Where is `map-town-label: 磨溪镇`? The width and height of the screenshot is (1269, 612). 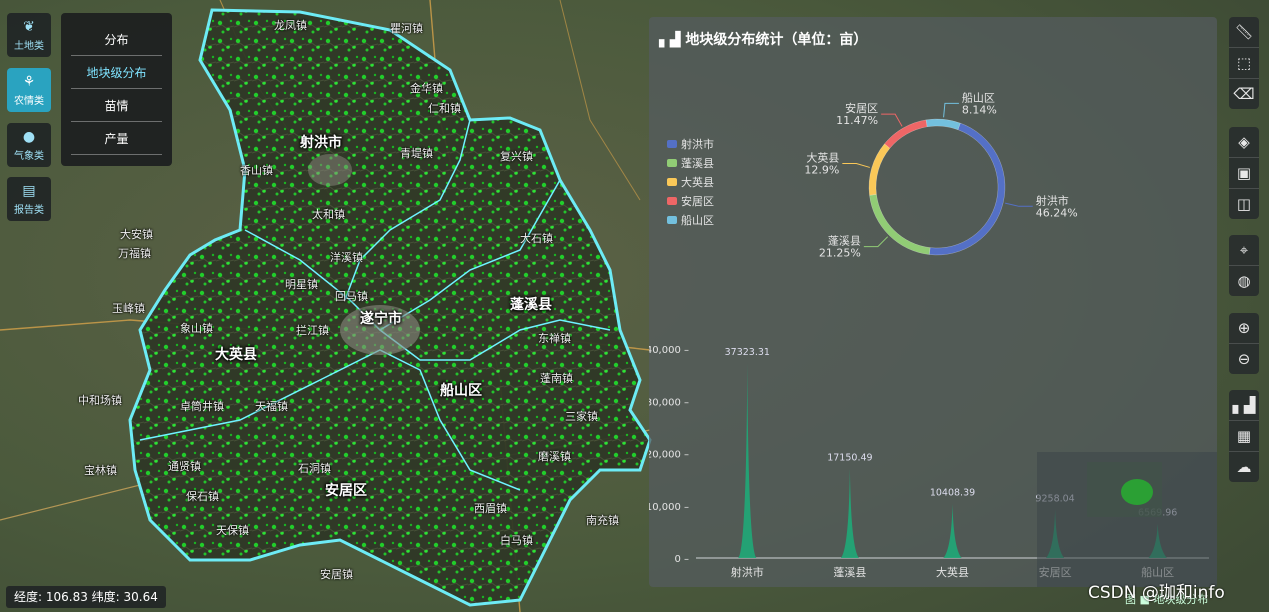 map-town-label: 磨溪镇 is located at coordinates (554, 456).